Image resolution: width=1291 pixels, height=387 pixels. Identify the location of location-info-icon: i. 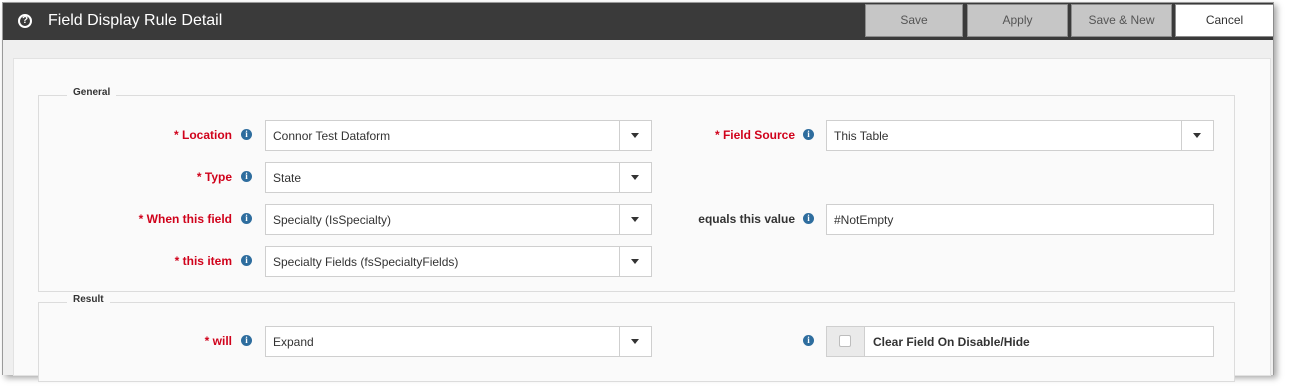
(246, 134).